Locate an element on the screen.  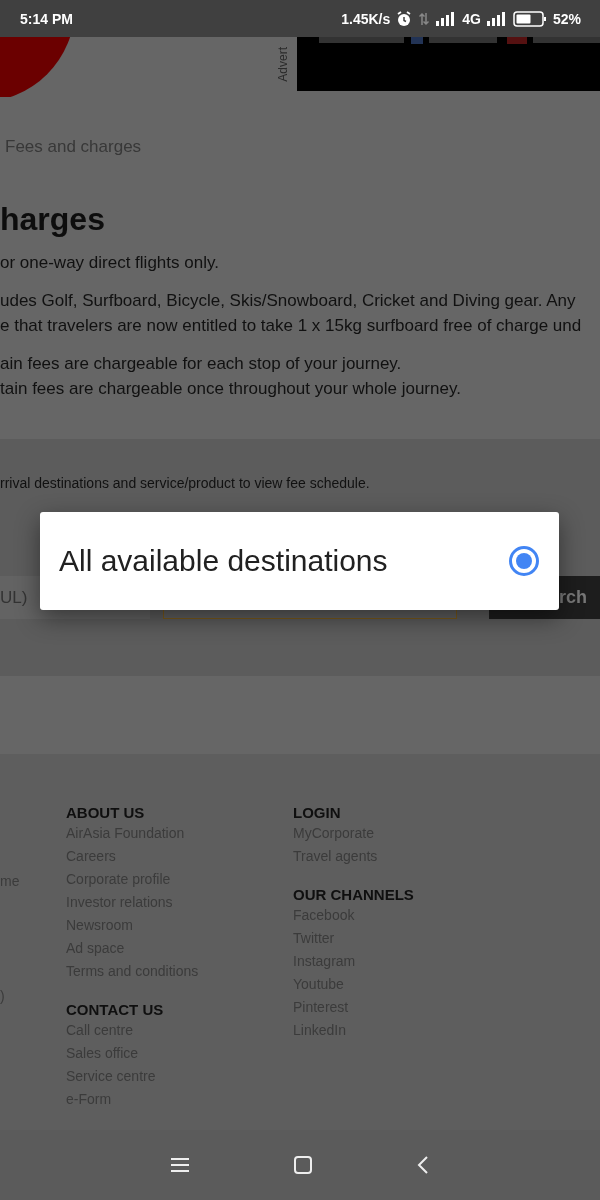
destination-option: All available destinations is located at coordinates (299, 561).